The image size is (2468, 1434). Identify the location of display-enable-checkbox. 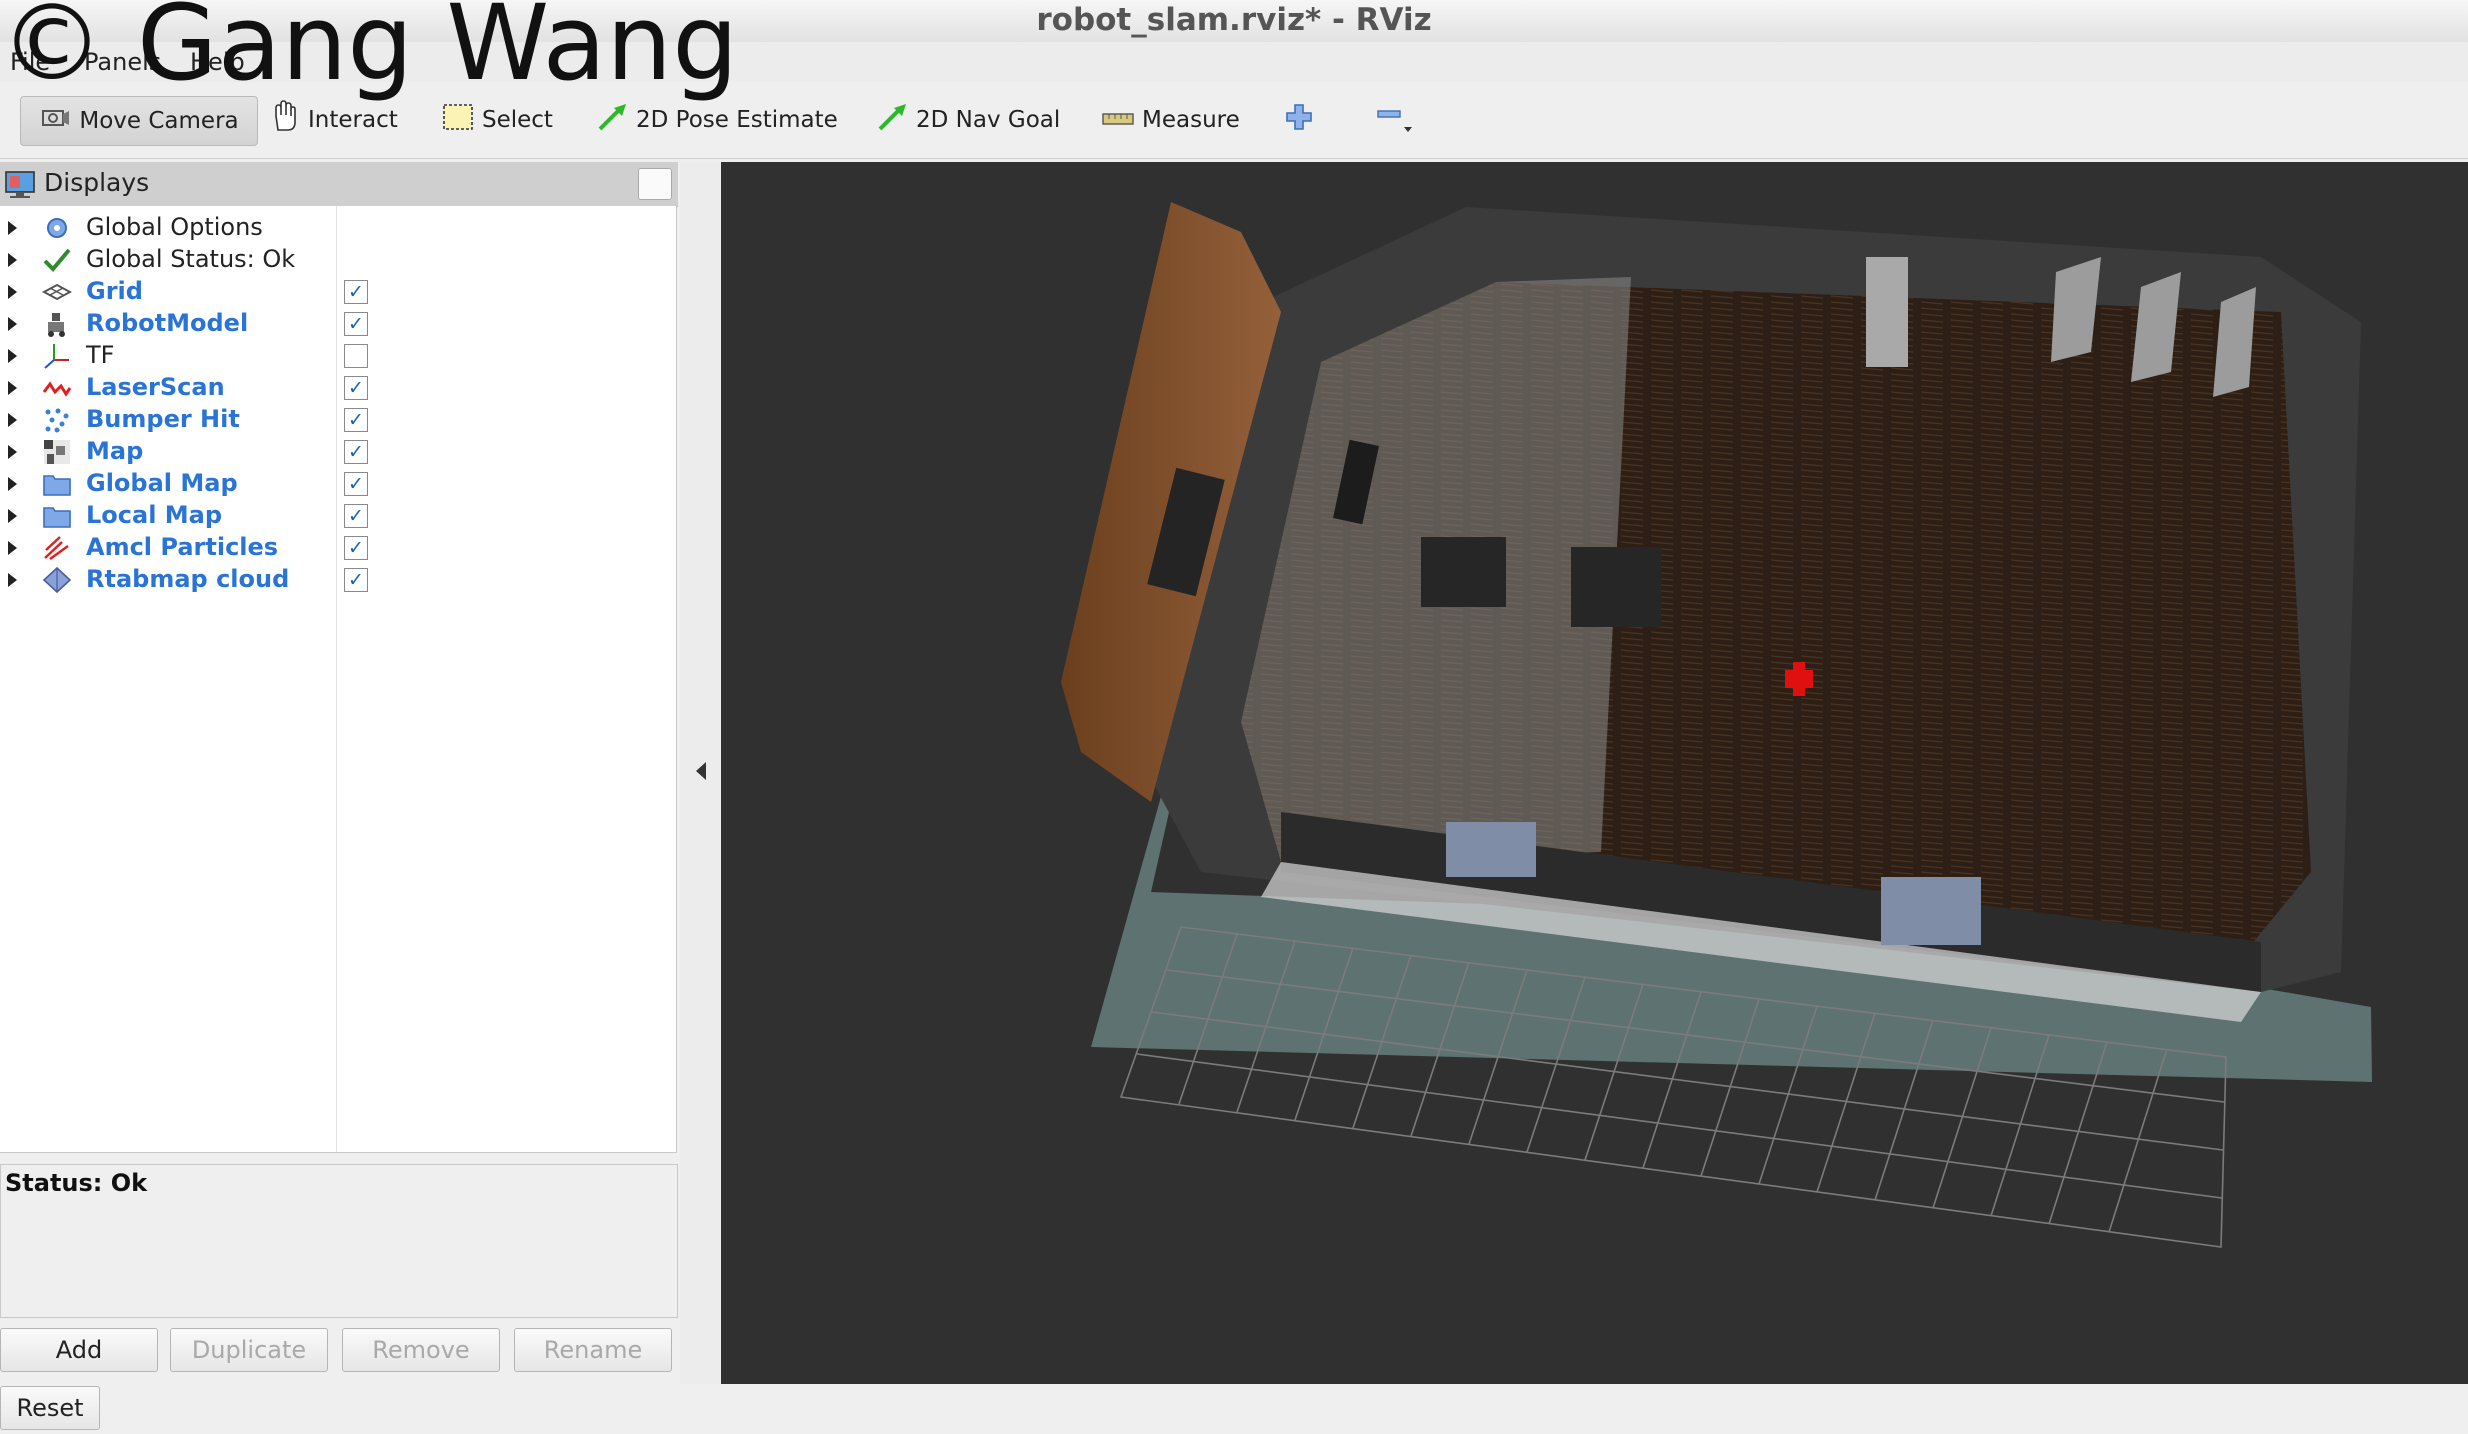
(356, 356).